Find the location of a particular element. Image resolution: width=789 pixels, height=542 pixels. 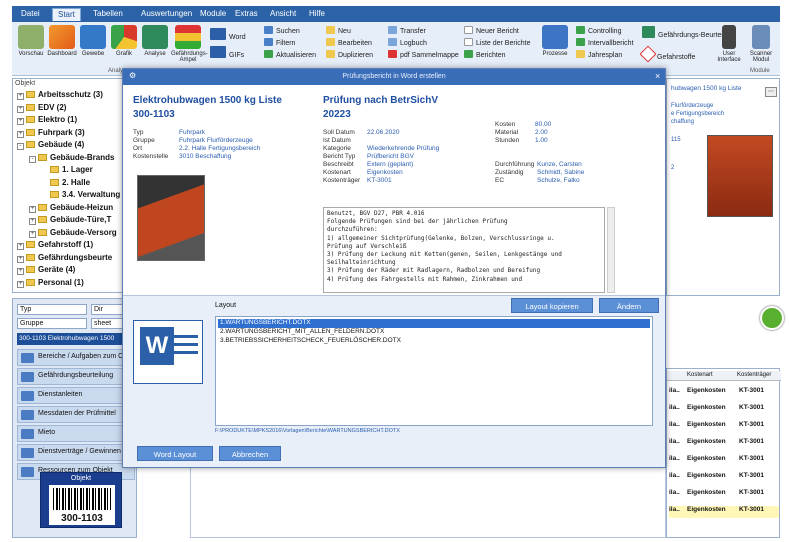

report-list-button: Liste der Berichte is located at coordinates (497, 42).